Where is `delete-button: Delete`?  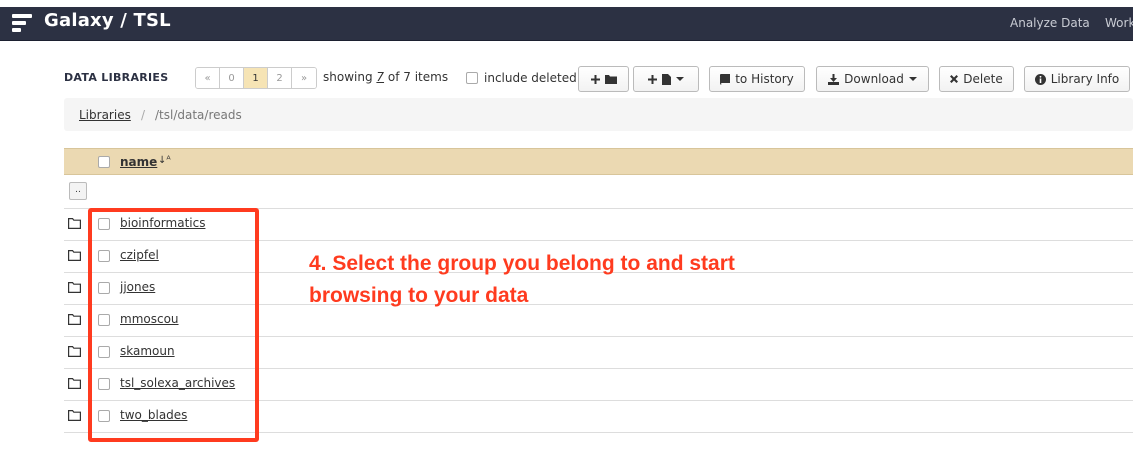
delete-button: Delete is located at coordinates (976, 79).